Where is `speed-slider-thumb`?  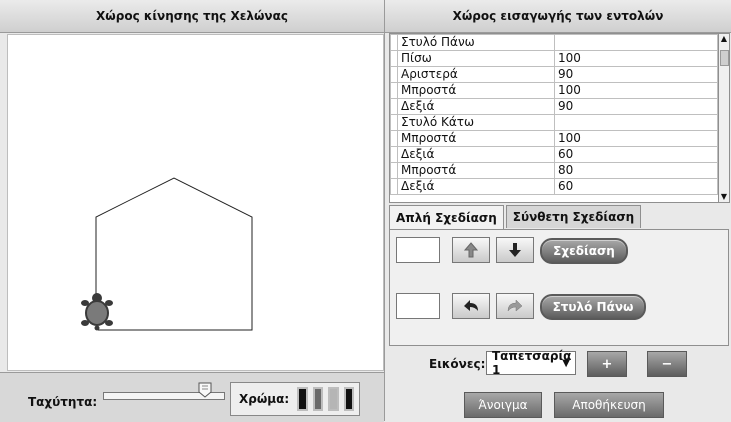 speed-slider-thumb is located at coordinates (205, 390).